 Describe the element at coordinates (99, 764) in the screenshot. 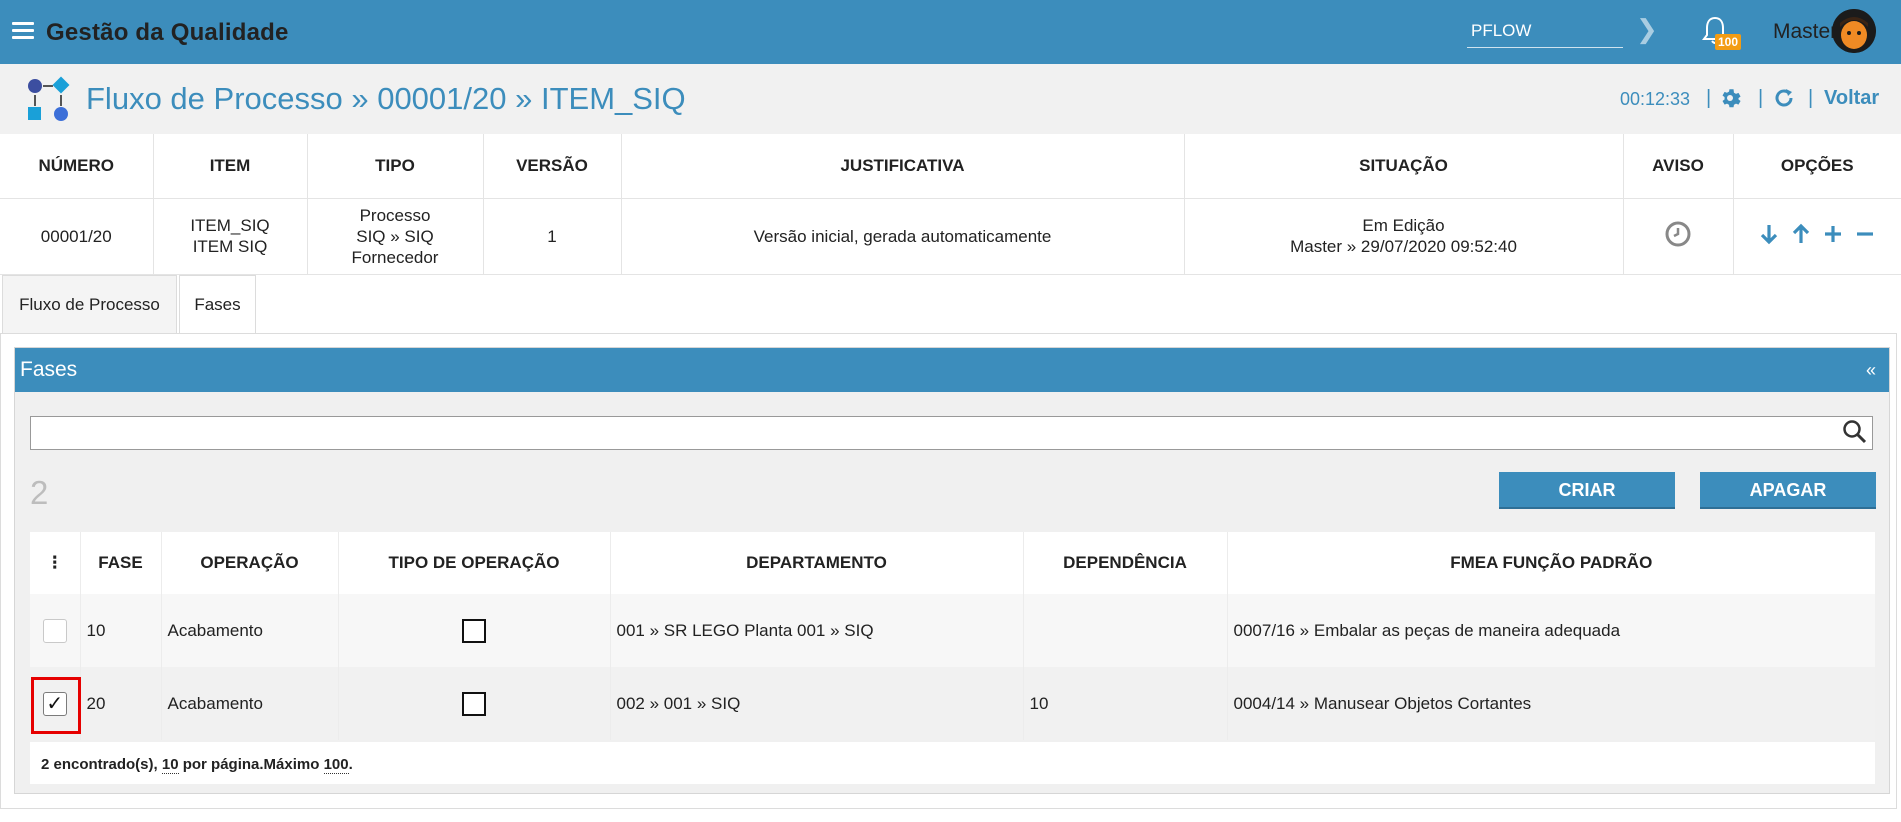

I see `found-count: 2 encontrado(s),` at that location.